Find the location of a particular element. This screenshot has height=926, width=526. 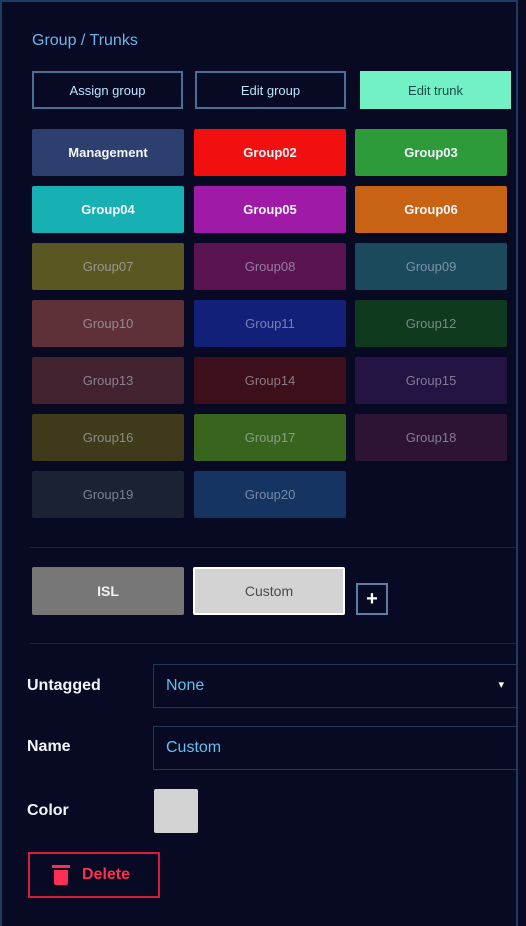

group-tile: Group16 is located at coordinates (108, 437).